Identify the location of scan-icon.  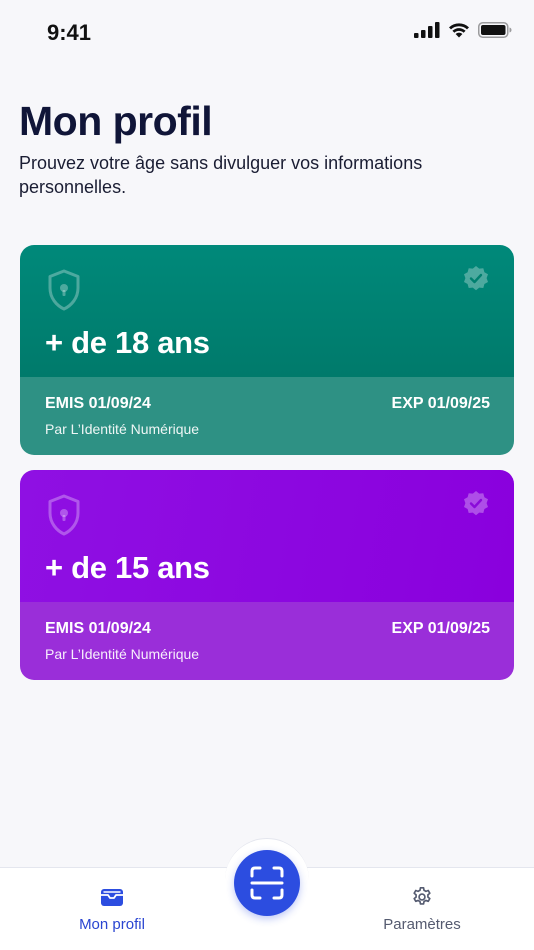
(267, 883).